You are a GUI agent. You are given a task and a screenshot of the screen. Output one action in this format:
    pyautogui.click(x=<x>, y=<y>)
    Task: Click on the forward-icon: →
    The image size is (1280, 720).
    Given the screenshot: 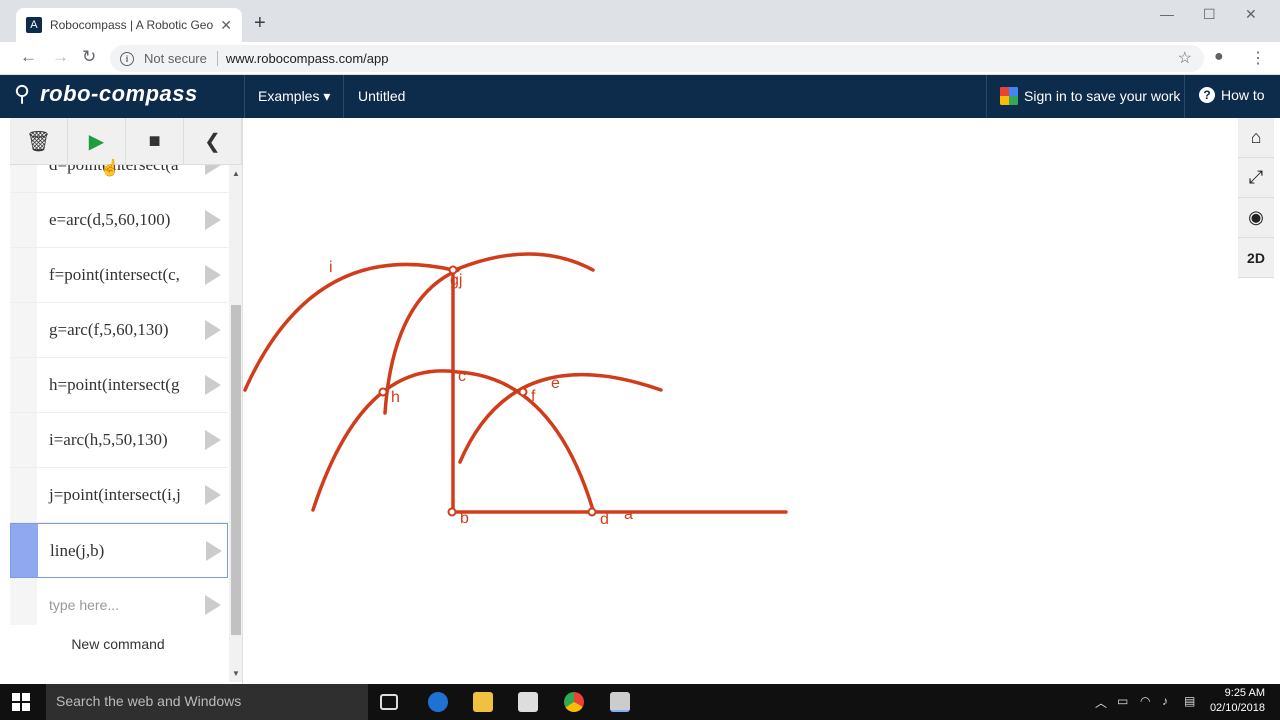 What is the action you would take?
    pyautogui.click(x=60, y=57)
    